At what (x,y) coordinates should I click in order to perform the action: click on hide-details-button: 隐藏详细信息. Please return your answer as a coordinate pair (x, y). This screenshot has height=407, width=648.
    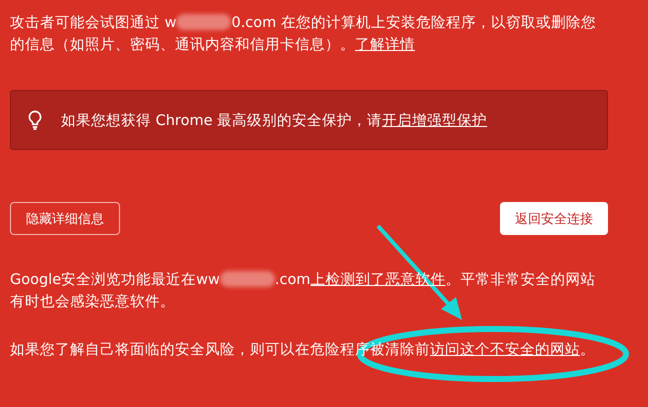
    Looking at the image, I should click on (65, 218).